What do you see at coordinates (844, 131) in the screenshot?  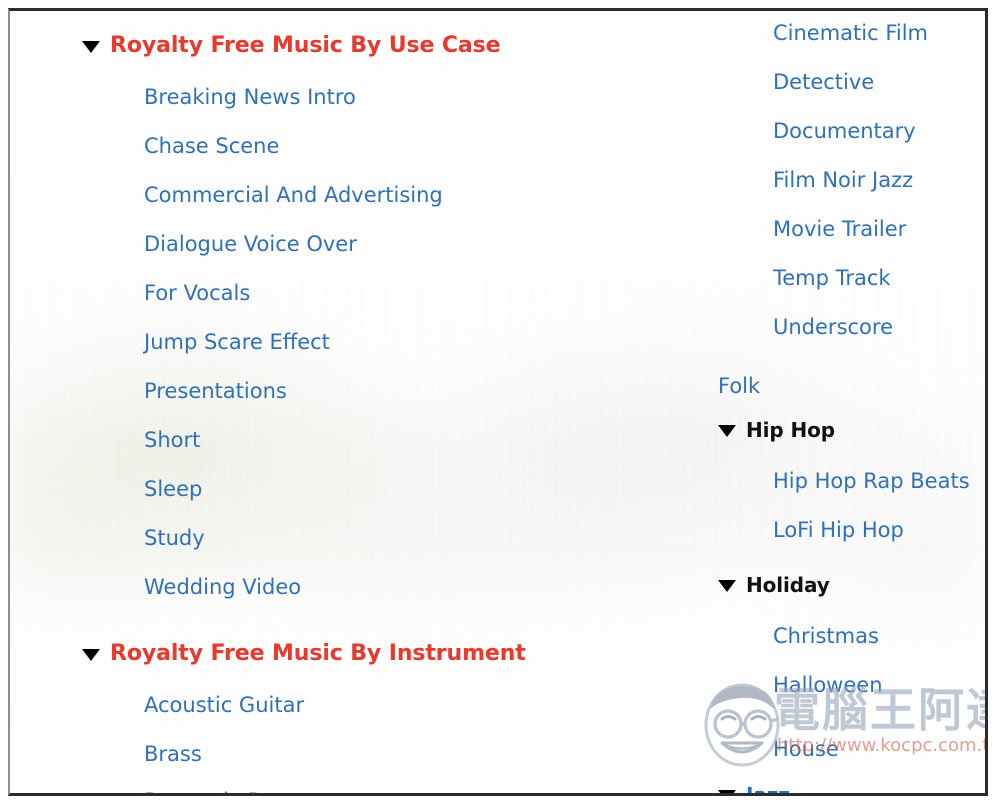 I see `menu-item-documentary: Documentary` at bounding box center [844, 131].